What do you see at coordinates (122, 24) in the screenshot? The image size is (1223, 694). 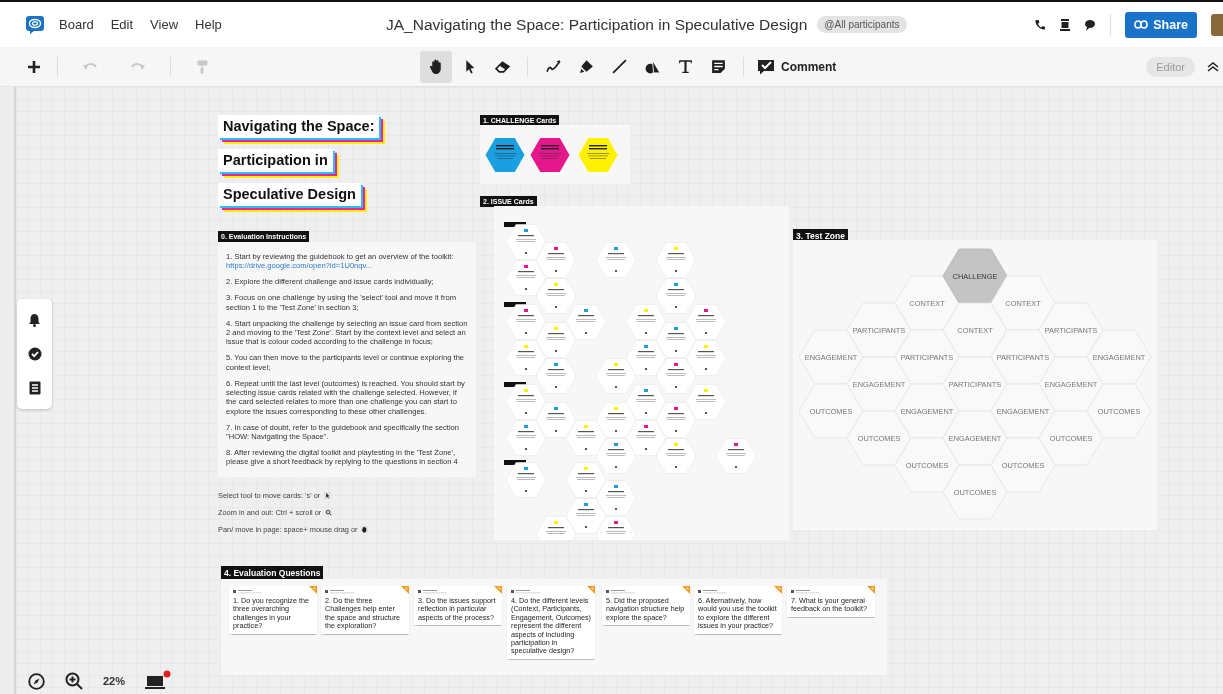 I see `menu-item: Edit` at bounding box center [122, 24].